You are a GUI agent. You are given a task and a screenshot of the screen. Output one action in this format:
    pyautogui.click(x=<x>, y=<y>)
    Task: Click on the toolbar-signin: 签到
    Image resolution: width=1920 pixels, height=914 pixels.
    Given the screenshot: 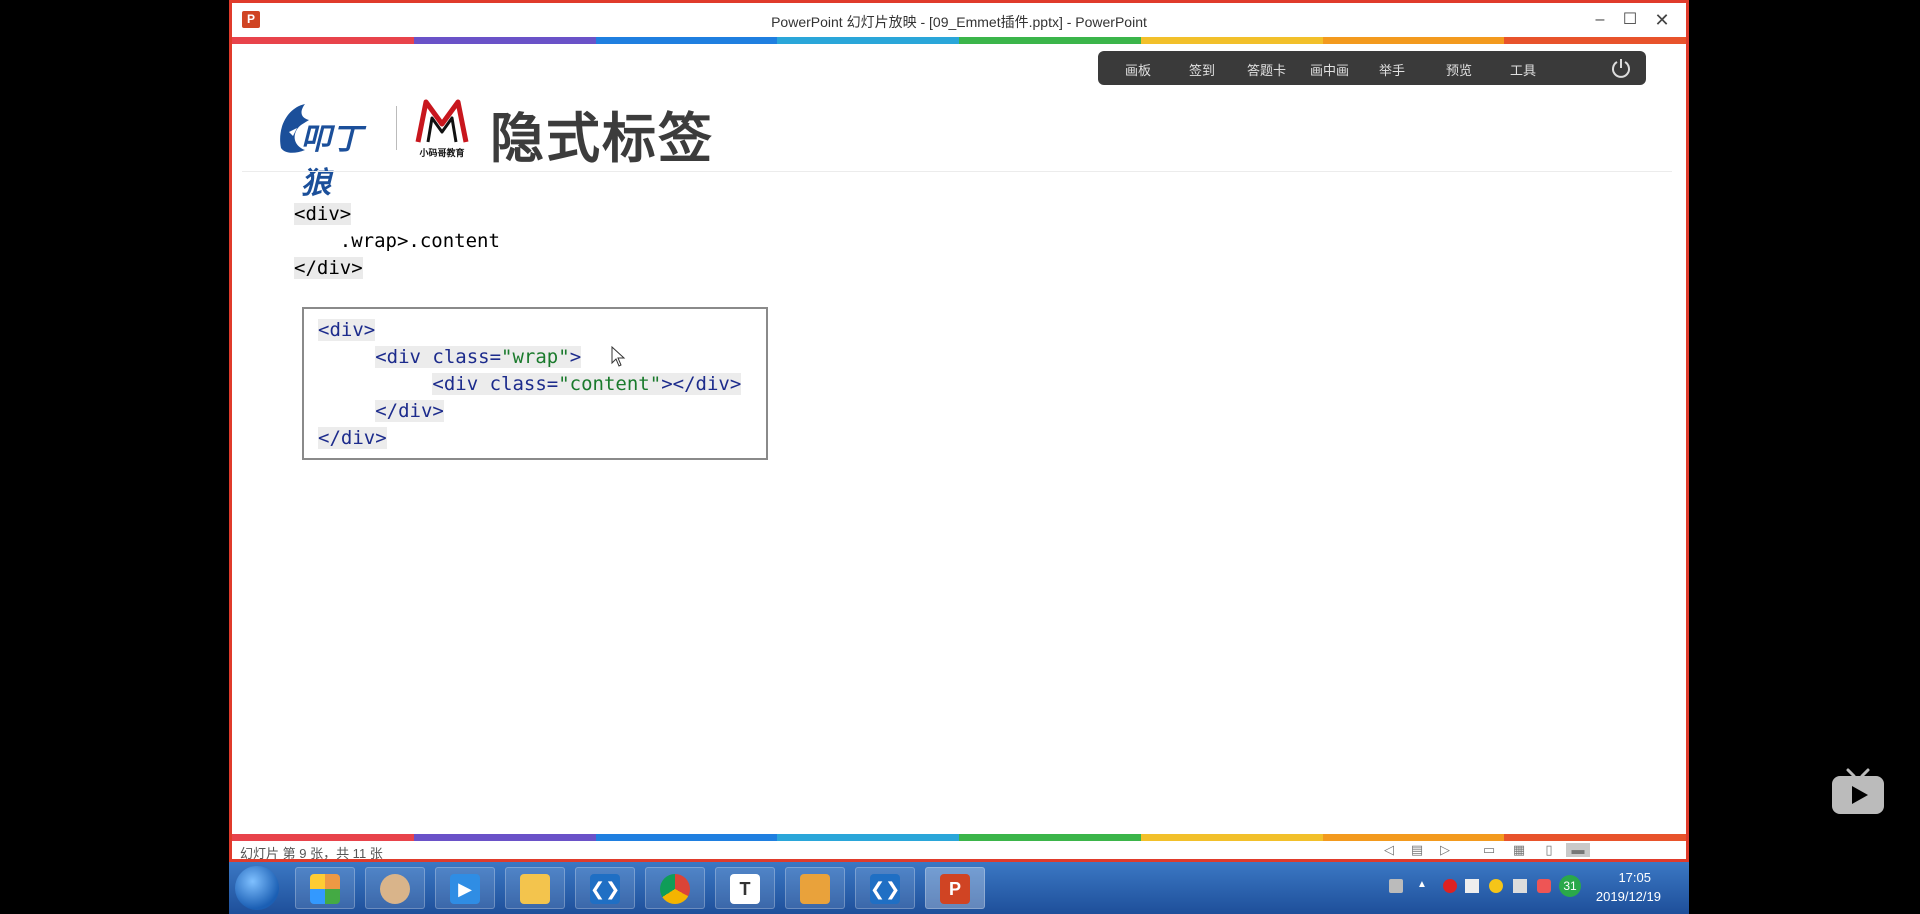 What is the action you would take?
    pyautogui.click(x=1202, y=69)
    